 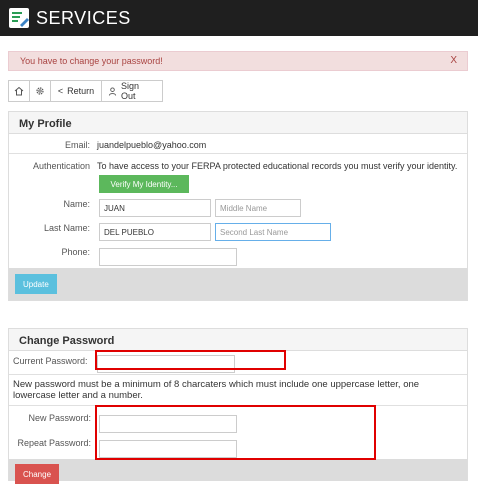 What do you see at coordinates (239, 18) in the screenshot?
I see `top-navbar: SERVICES` at bounding box center [239, 18].